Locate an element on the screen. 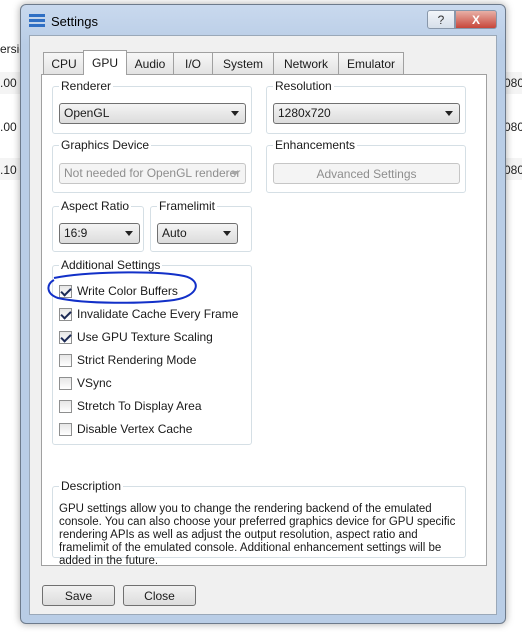 Image resolution: width=522 pixels, height=632 pixels. checkbox-label: VSync is located at coordinates (94, 383).